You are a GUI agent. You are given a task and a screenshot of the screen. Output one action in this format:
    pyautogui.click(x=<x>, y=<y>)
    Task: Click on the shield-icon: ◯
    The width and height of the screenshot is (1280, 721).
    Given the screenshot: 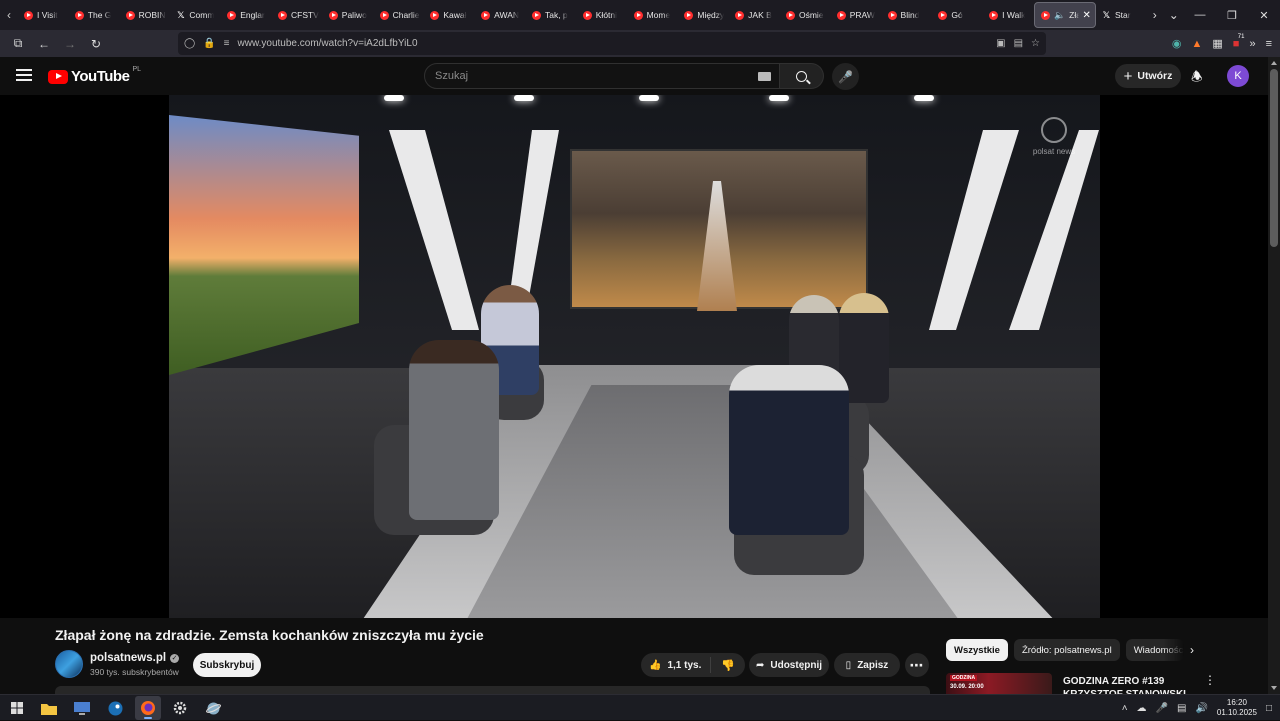 What is the action you would take?
    pyautogui.click(x=189, y=43)
    